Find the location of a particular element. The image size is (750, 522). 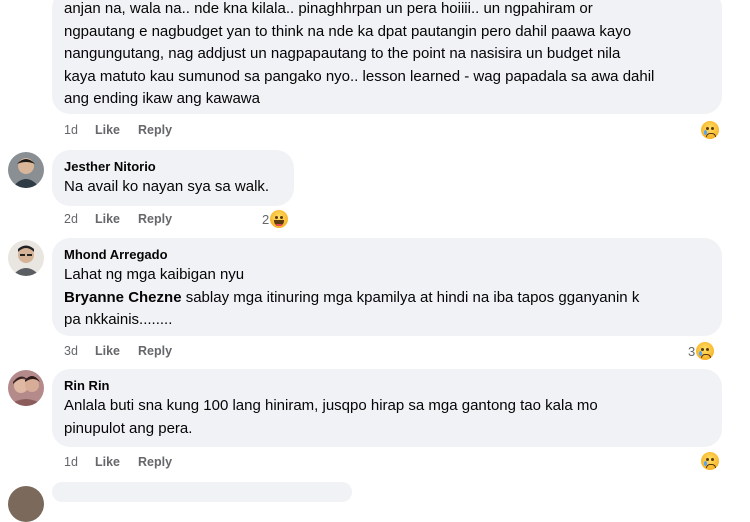

haha-emoji-icon is located at coordinates (279, 219).